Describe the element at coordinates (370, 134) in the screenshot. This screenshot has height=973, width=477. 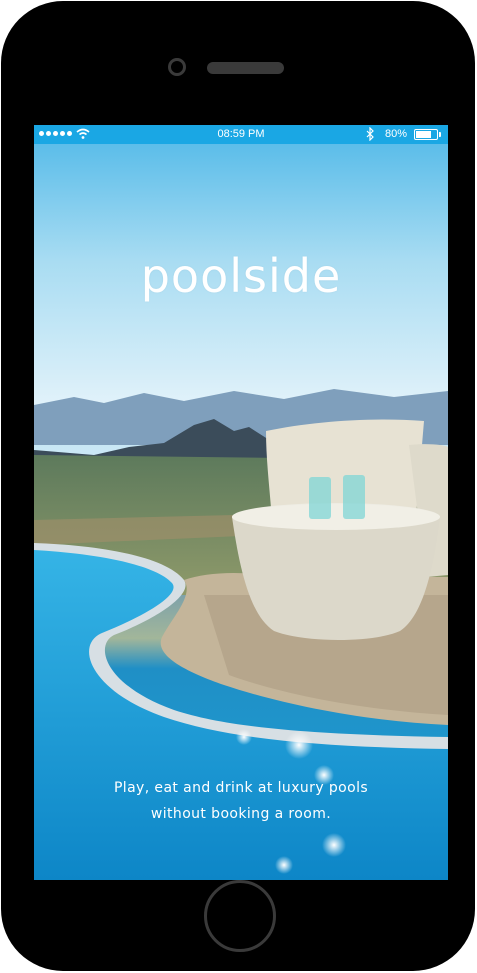
I see `bluetooth-icon` at that location.